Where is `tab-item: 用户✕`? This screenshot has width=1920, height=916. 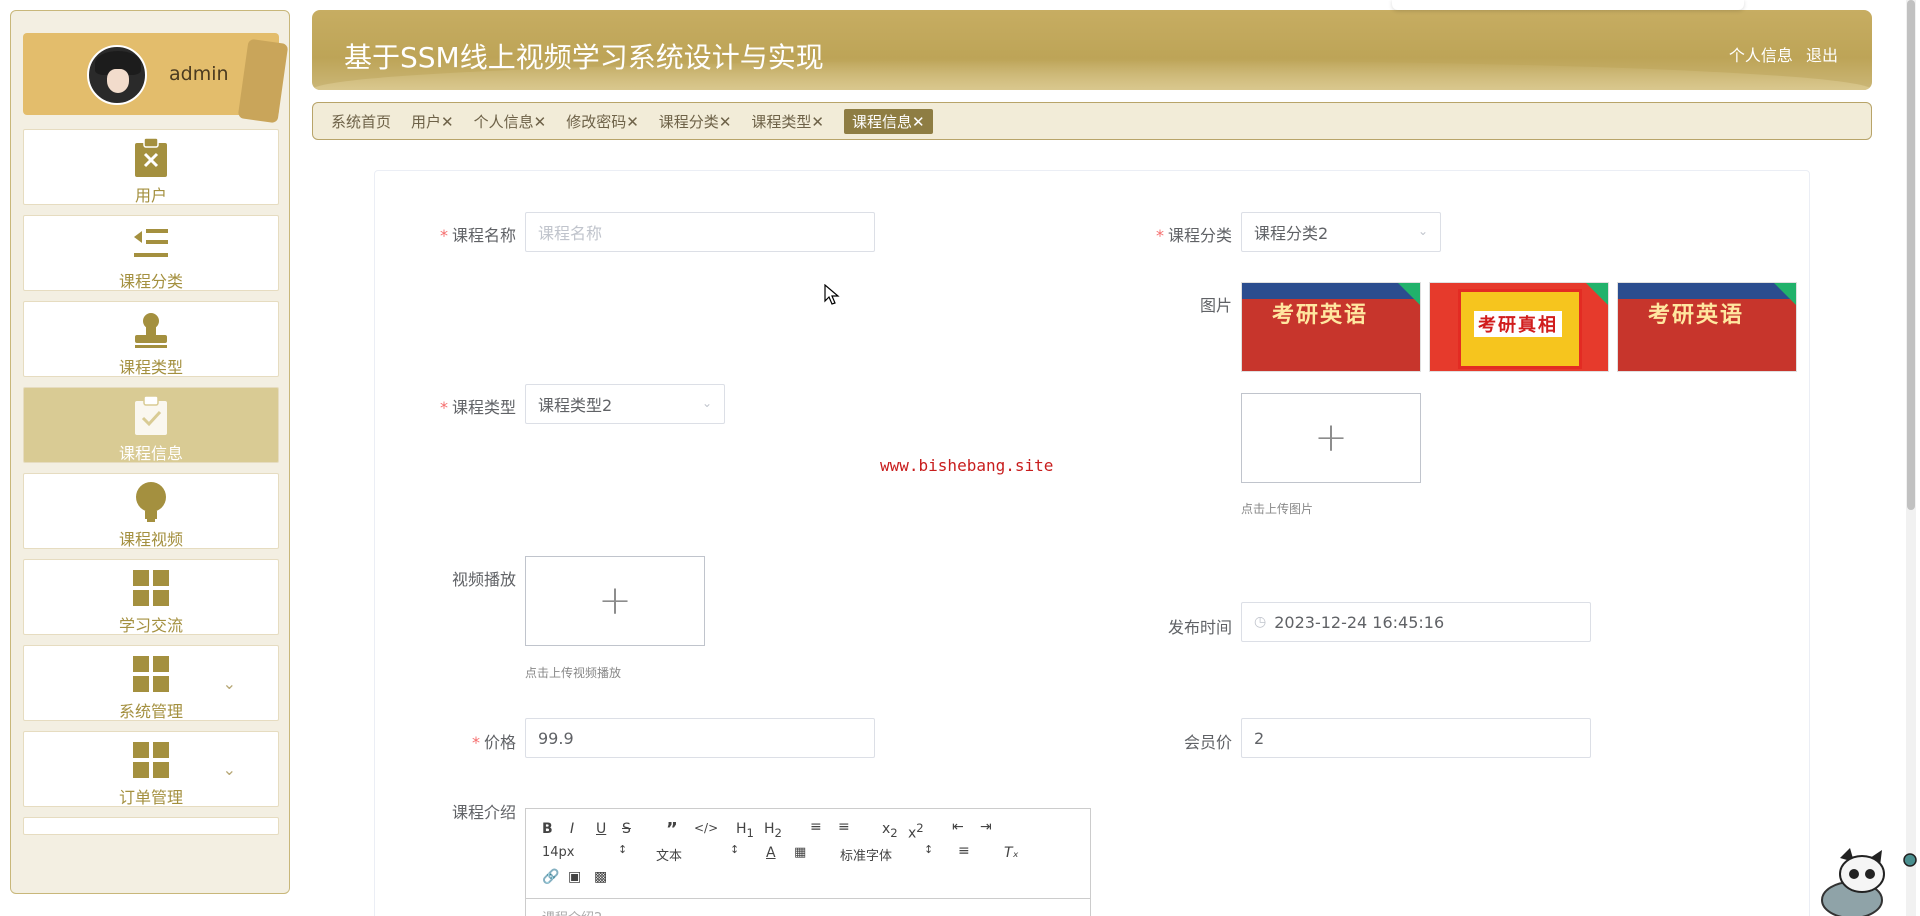
tab-item: 用户✕ is located at coordinates (432, 121).